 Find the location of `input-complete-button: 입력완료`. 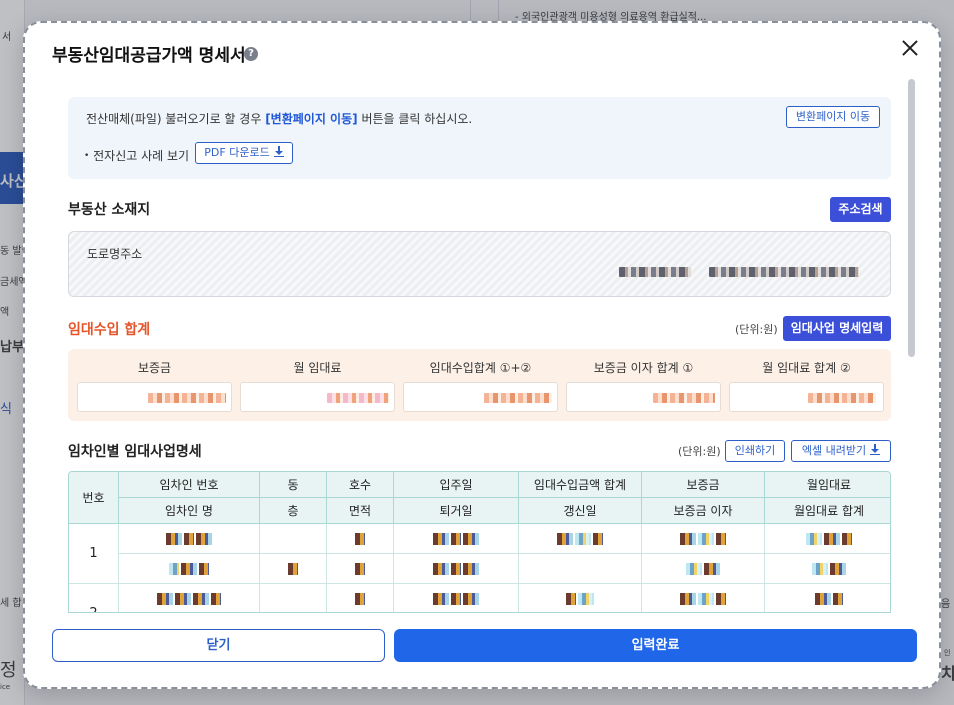

input-complete-button: 입력완료 is located at coordinates (655, 645).